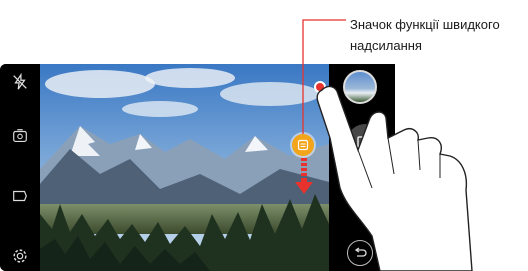 The height and width of the screenshot is (271, 528). I want to click on flash-off-icon, so click(20, 82).